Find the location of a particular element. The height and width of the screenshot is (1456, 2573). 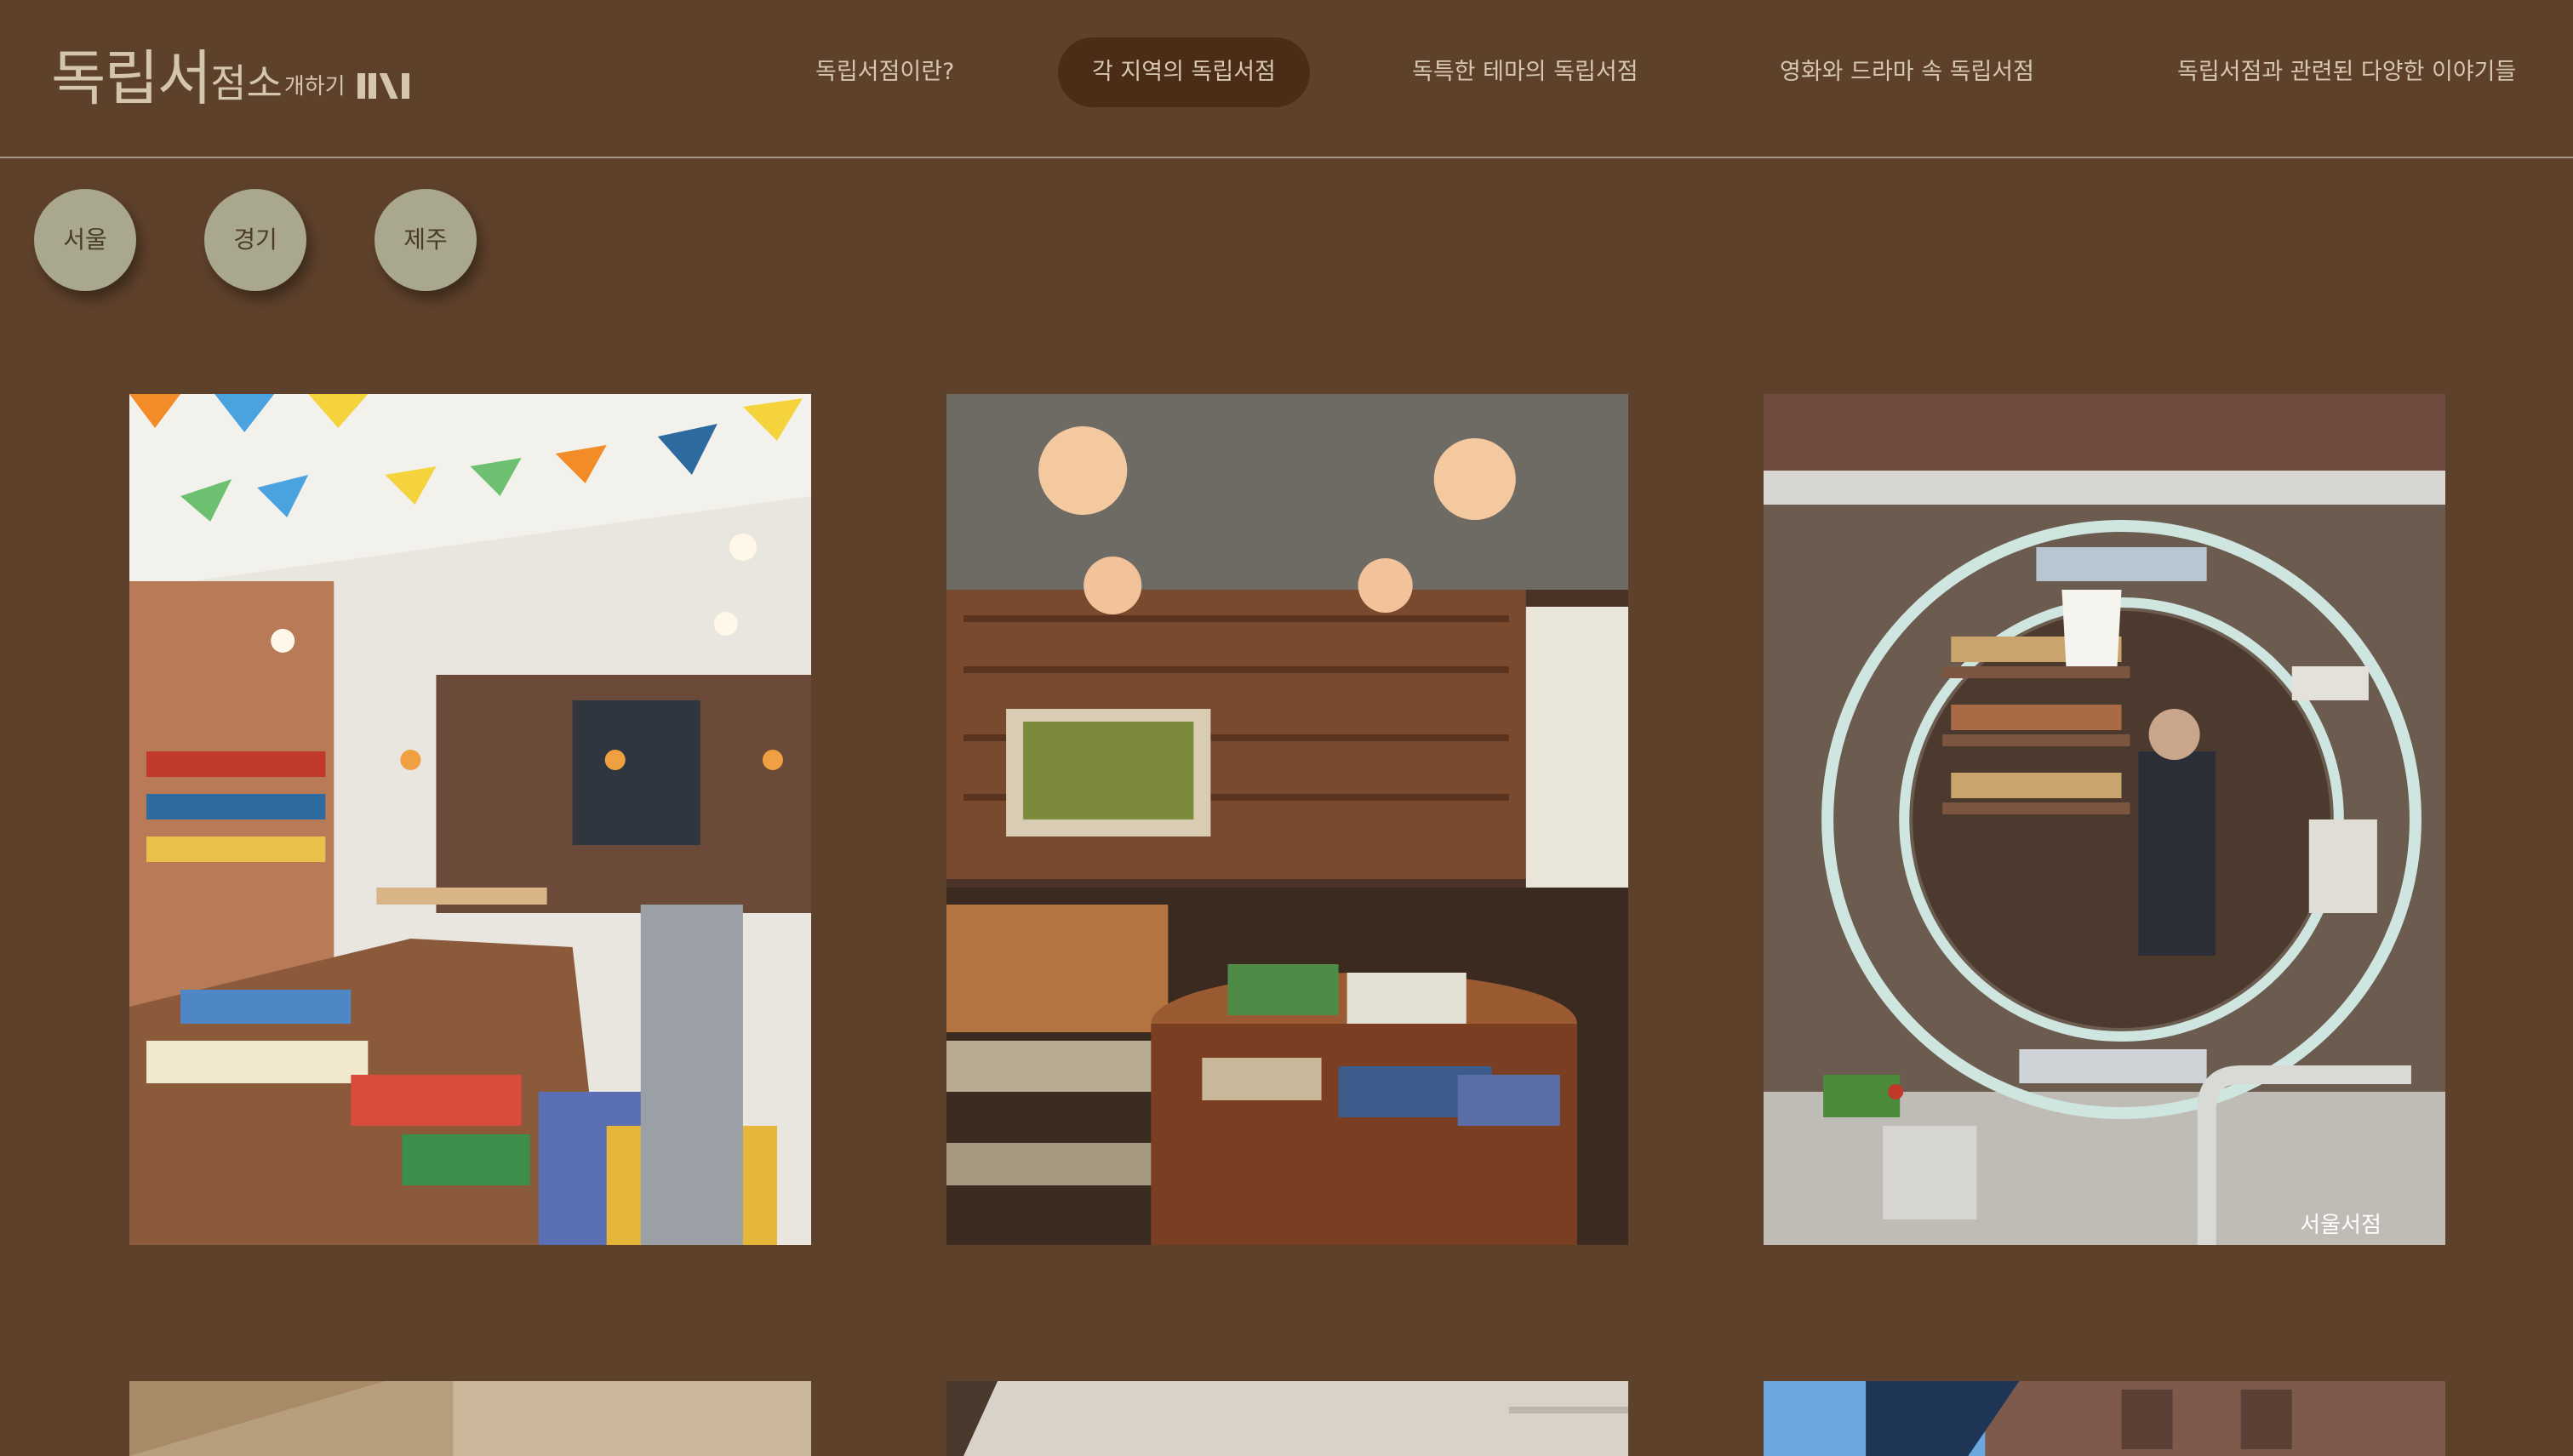

nav-themed-bookstores: 독특한 테마의 독립서점 is located at coordinates (1525, 72).